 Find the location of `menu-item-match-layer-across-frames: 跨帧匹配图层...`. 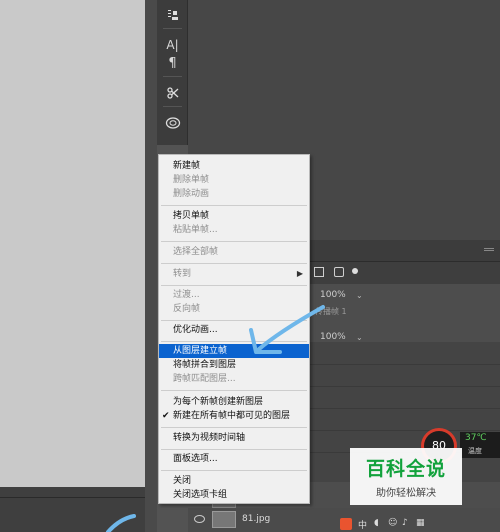

menu-item-match-layer-across-frames: 跨帧匹配图层... is located at coordinates (234, 379).